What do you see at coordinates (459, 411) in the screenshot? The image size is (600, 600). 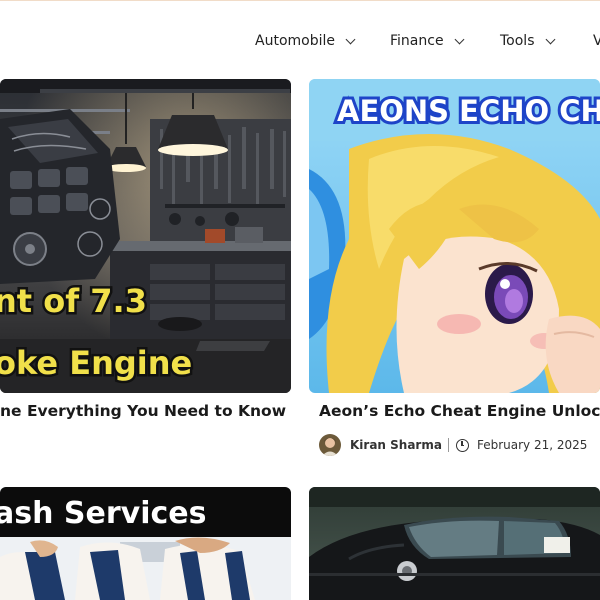 I see `article-title: Aeon’s Echo Cheat Engine Unlocking` at bounding box center [459, 411].